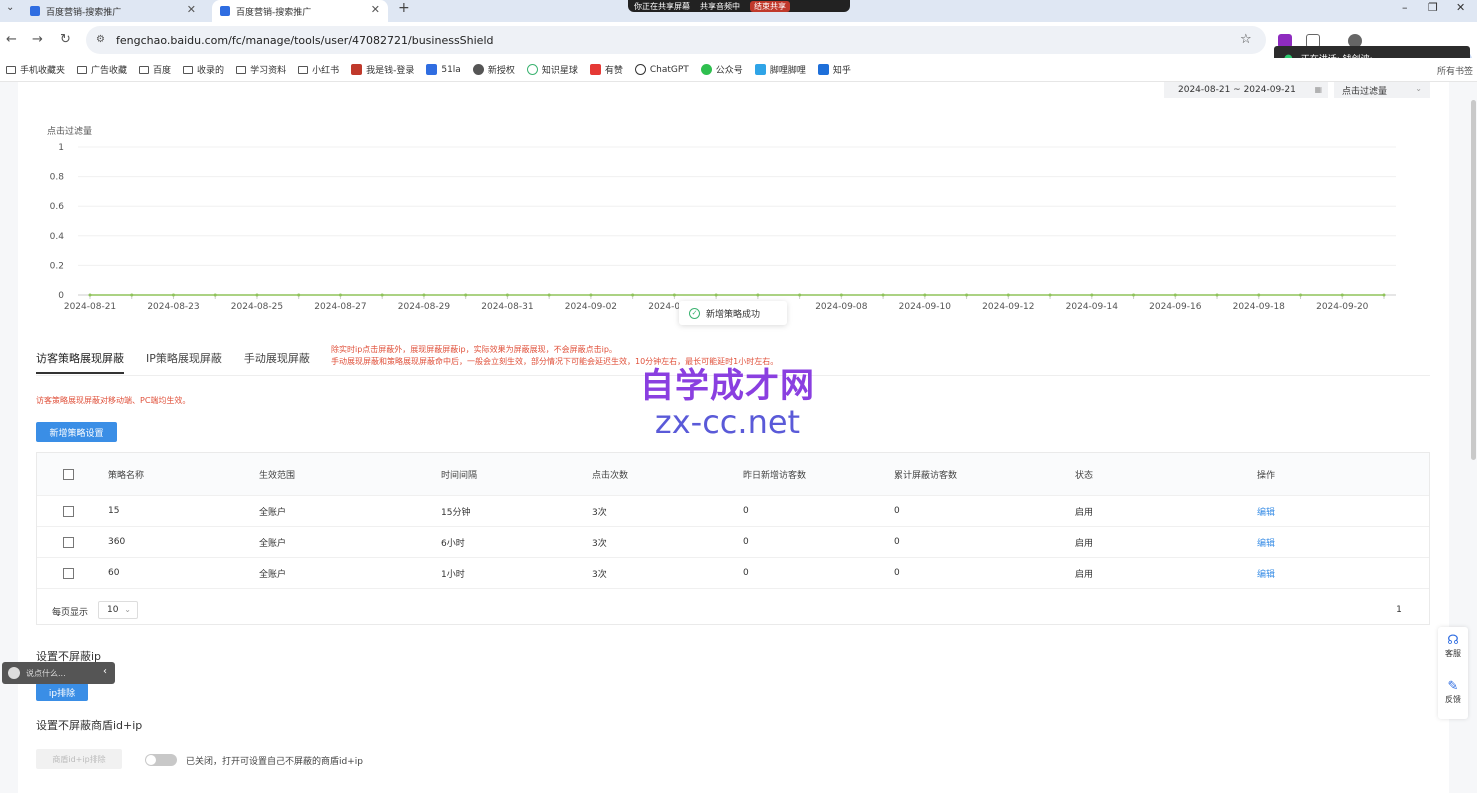  Describe the element at coordinates (661, 69) in the screenshot. I see `bookmark-item: ChatGPT` at that location.